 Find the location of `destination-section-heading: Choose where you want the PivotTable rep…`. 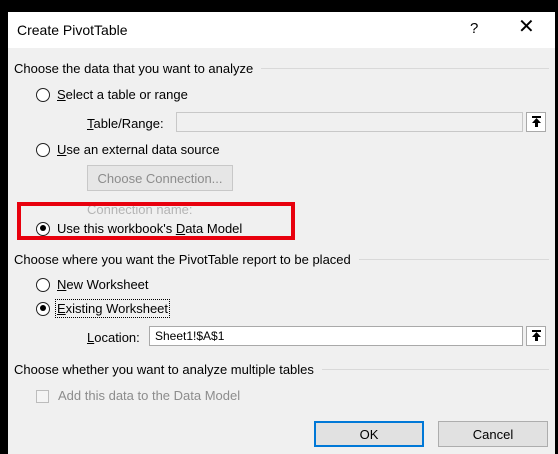

destination-section-heading: Choose where you want the PivotTable rep… is located at coordinates (281, 259).